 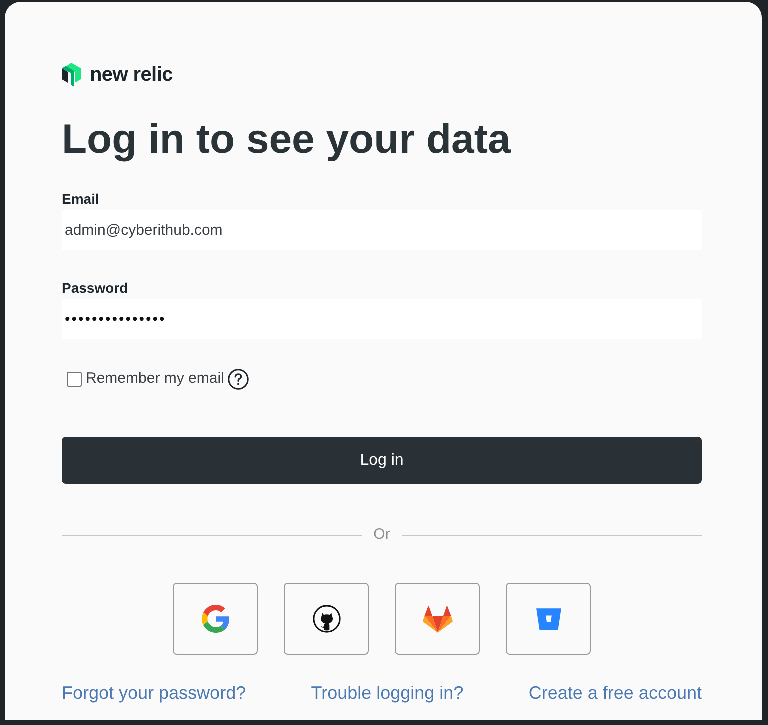 I want to click on email-field: admin@cyberithub.com, so click(x=382, y=230).